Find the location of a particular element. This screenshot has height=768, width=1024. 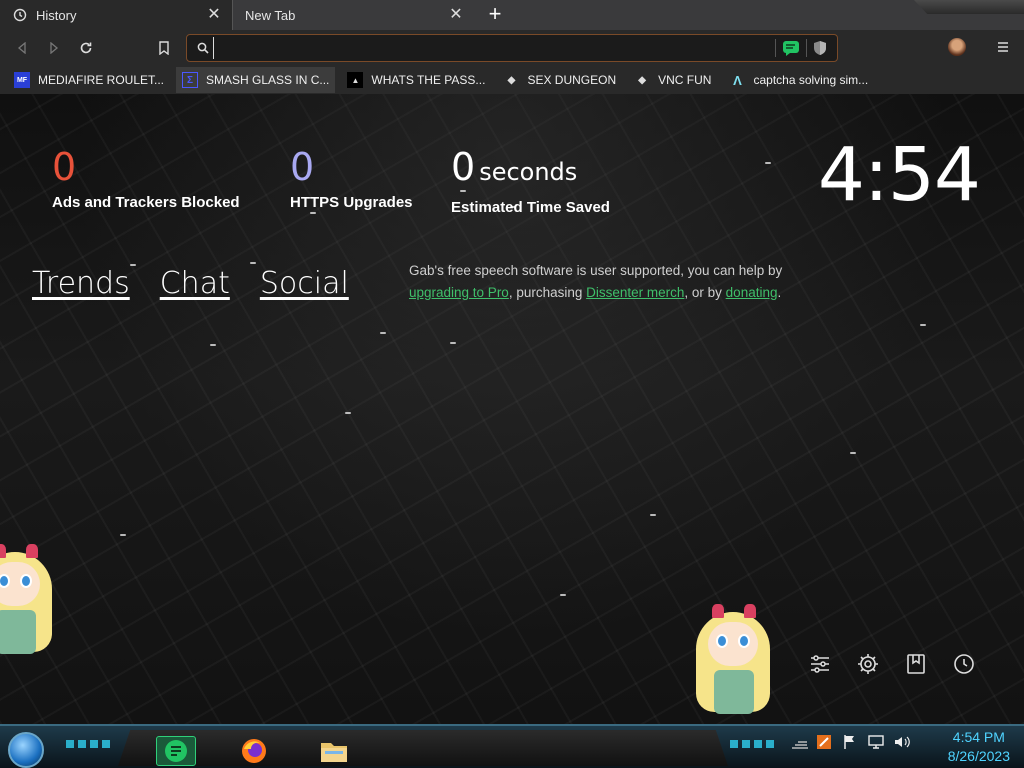

bookmark-icon is located at coordinates (164, 48).